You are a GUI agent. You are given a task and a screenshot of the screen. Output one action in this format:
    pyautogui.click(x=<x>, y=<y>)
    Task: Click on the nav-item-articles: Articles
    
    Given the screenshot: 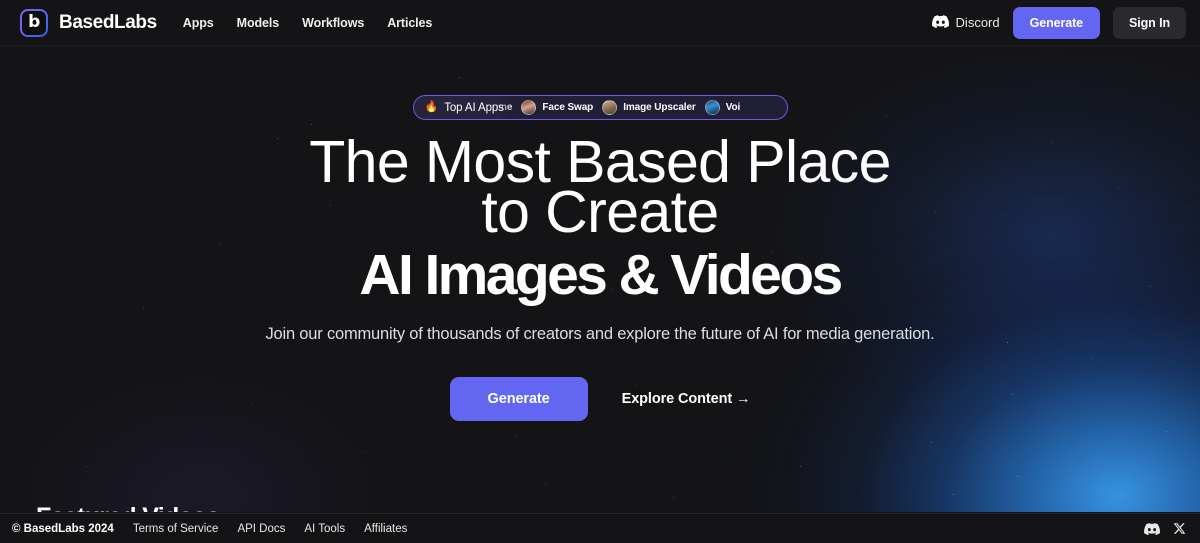 What is the action you would take?
    pyautogui.click(x=409, y=23)
    